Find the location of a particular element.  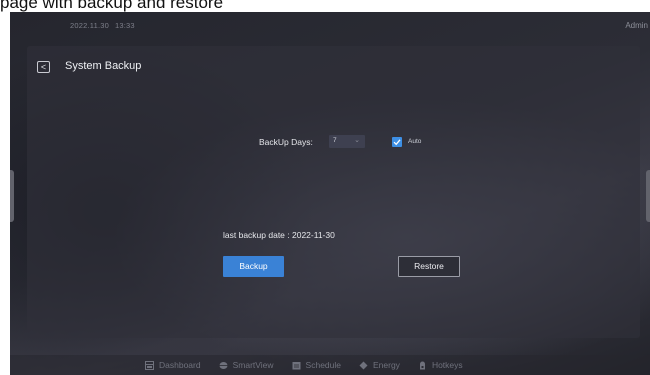

nav-item-hotkeys: Hotkeys is located at coordinates (440, 365).